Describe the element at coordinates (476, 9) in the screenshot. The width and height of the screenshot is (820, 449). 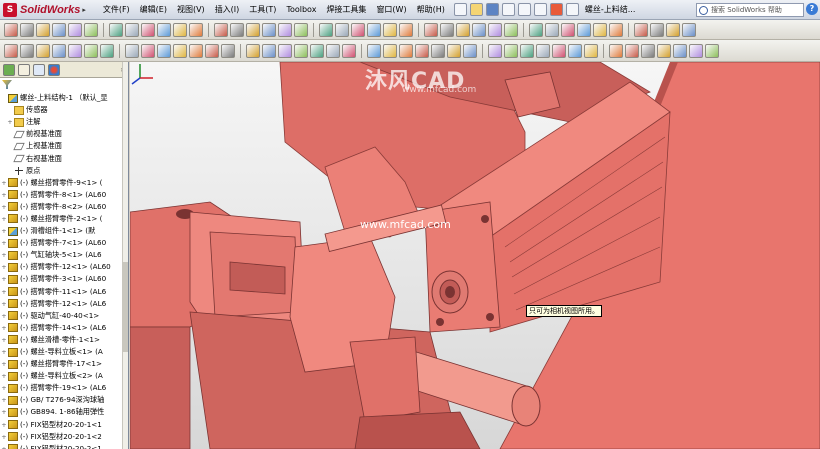
I see `open-folder-icon` at that location.